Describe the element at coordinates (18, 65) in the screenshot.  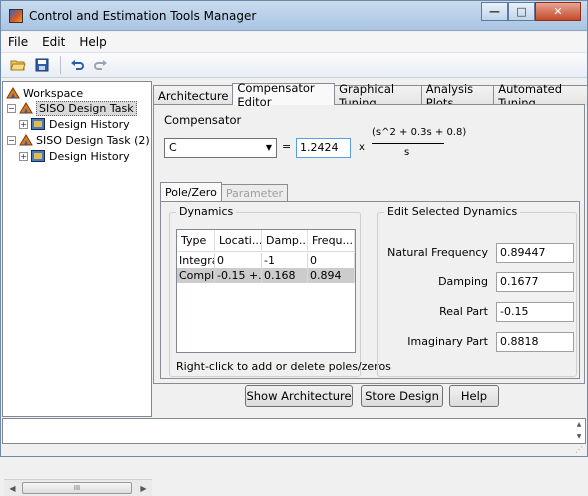
I see `open-folder-icon` at that location.